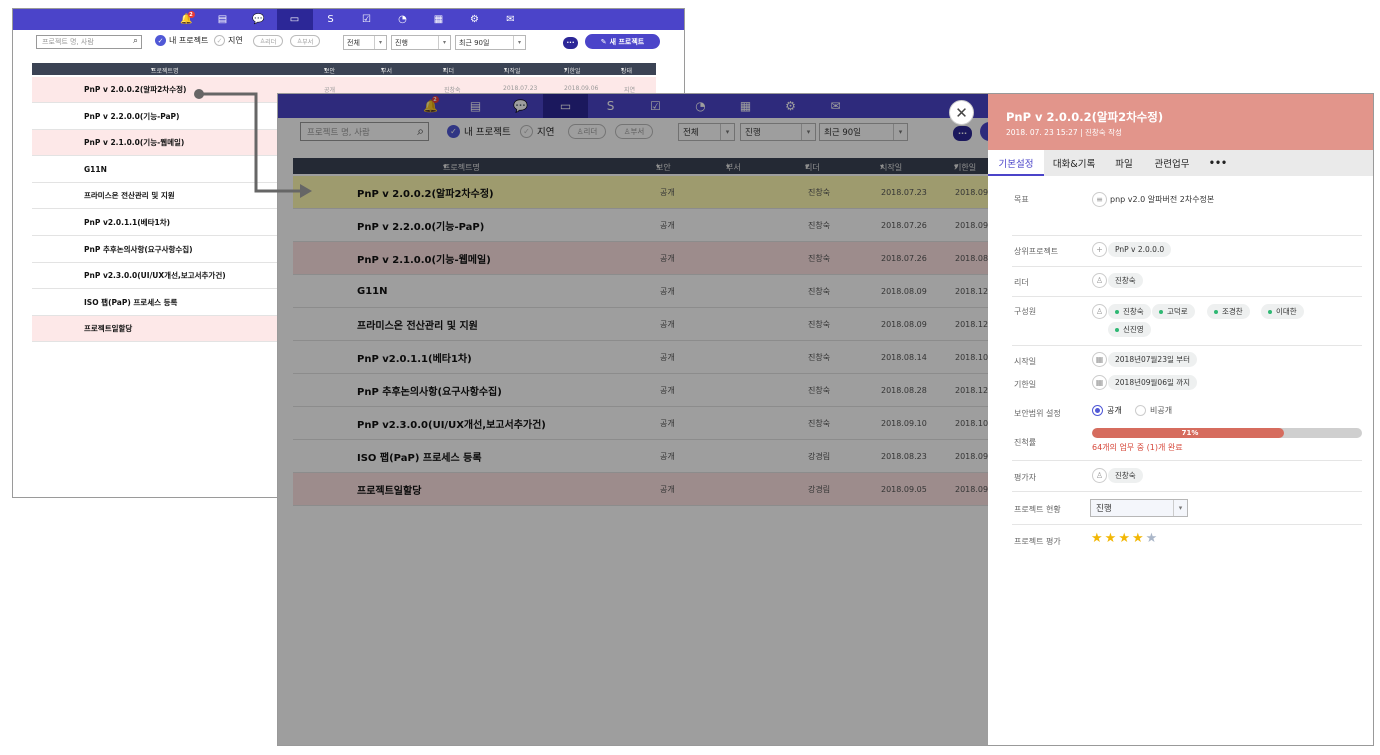  I want to click on plus-icon: +, so click(1099, 249).